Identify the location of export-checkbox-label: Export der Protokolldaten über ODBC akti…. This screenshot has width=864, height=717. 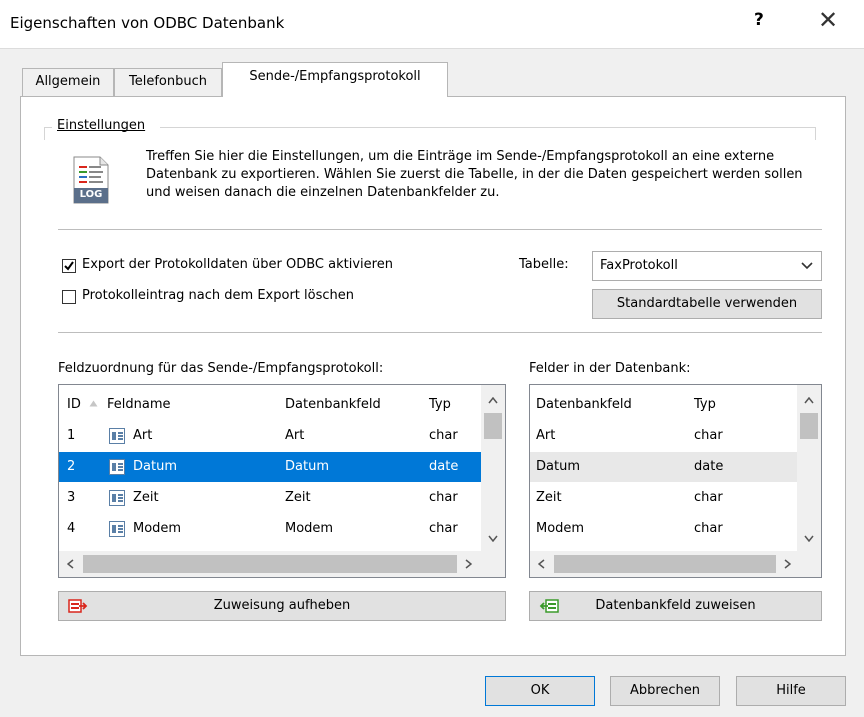
(237, 264).